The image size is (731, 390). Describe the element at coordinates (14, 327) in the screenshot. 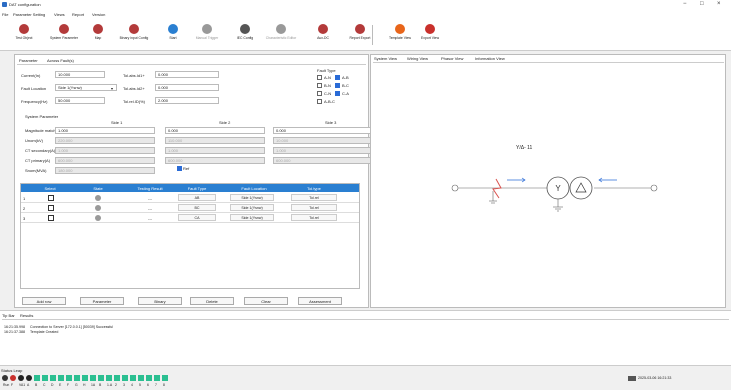

I see `log-time: 16:21:35.998` at that location.